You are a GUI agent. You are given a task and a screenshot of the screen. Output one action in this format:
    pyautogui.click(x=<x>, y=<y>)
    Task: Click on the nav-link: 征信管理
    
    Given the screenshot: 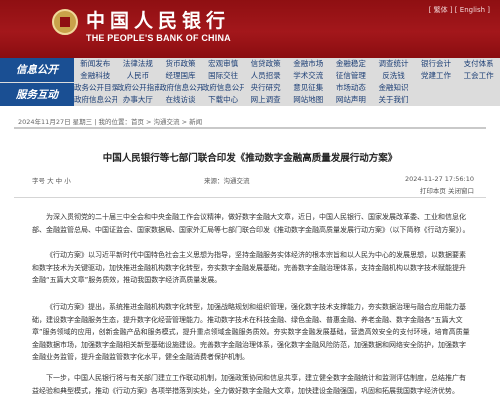 What is the action you would take?
    pyautogui.click(x=351, y=76)
    